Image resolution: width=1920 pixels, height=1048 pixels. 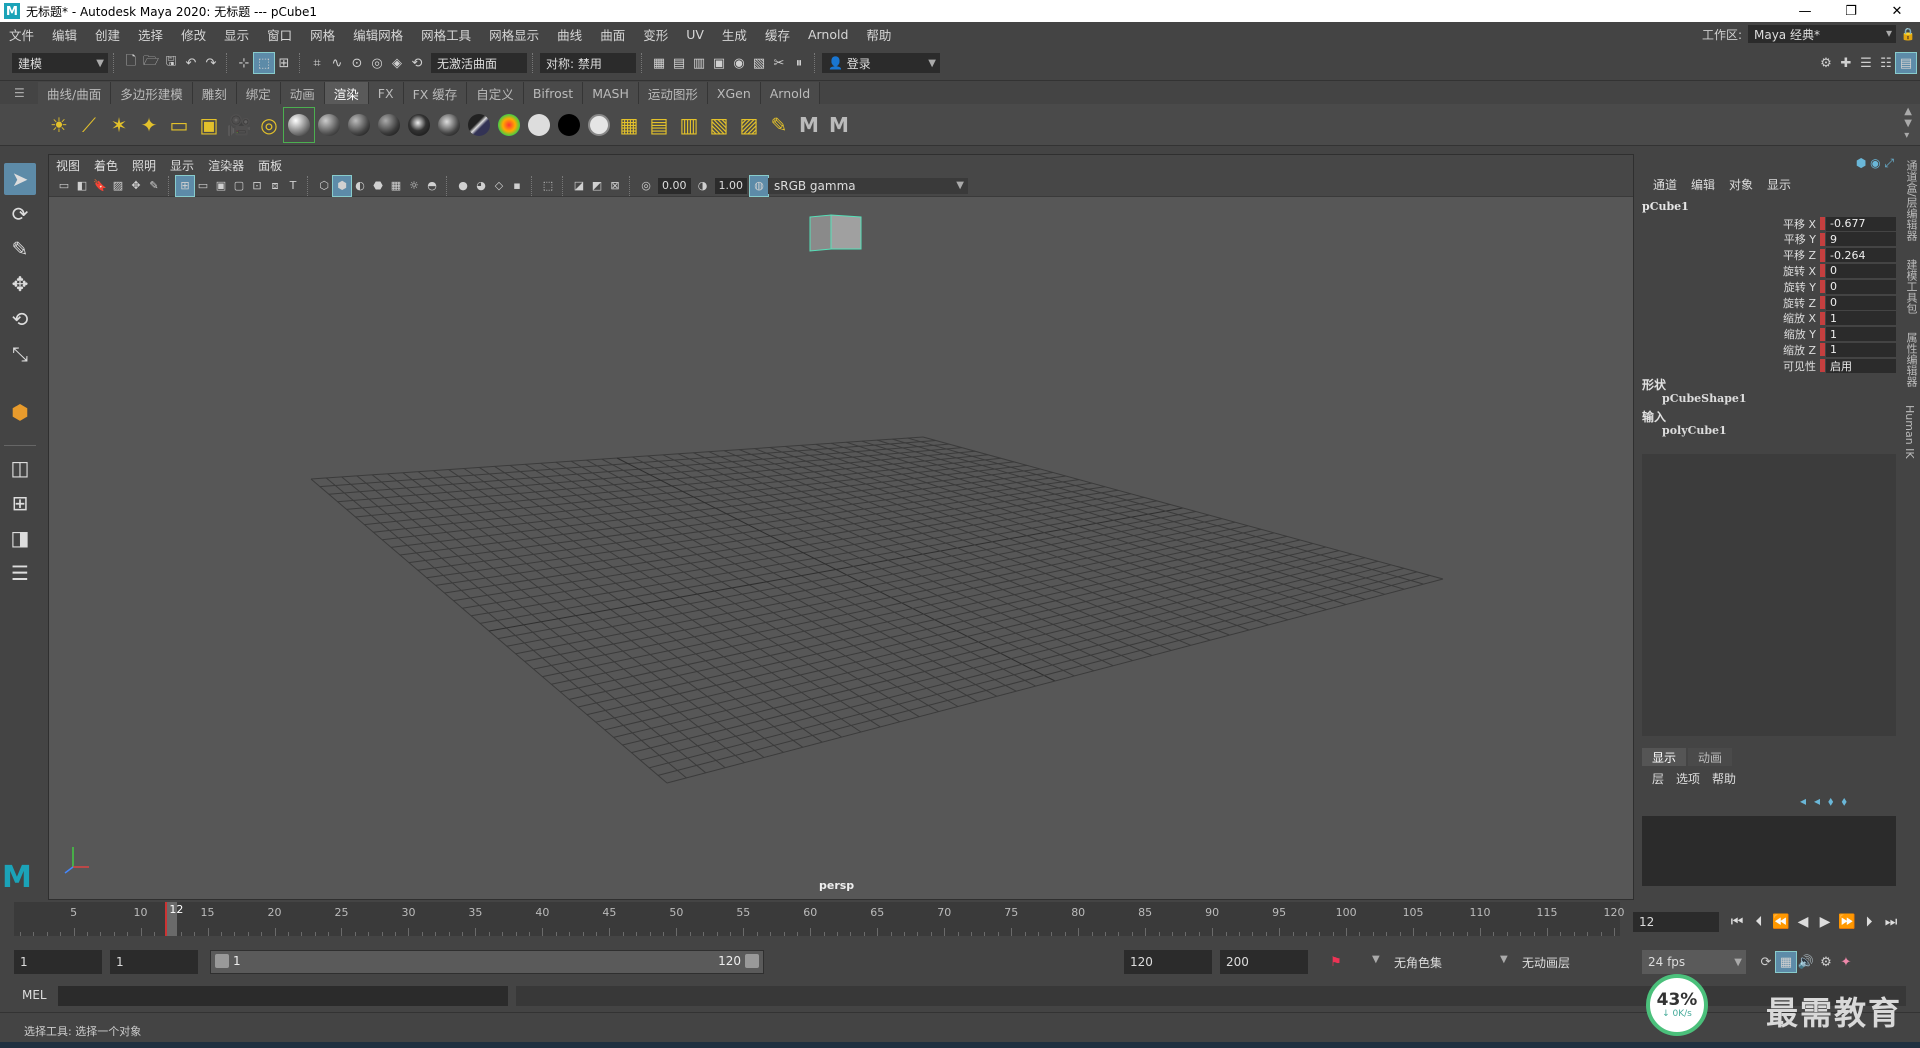 What do you see at coordinates (258, 93) in the screenshot?
I see `shelf-tab-rigging: 绑定` at bounding box center [258, 93].